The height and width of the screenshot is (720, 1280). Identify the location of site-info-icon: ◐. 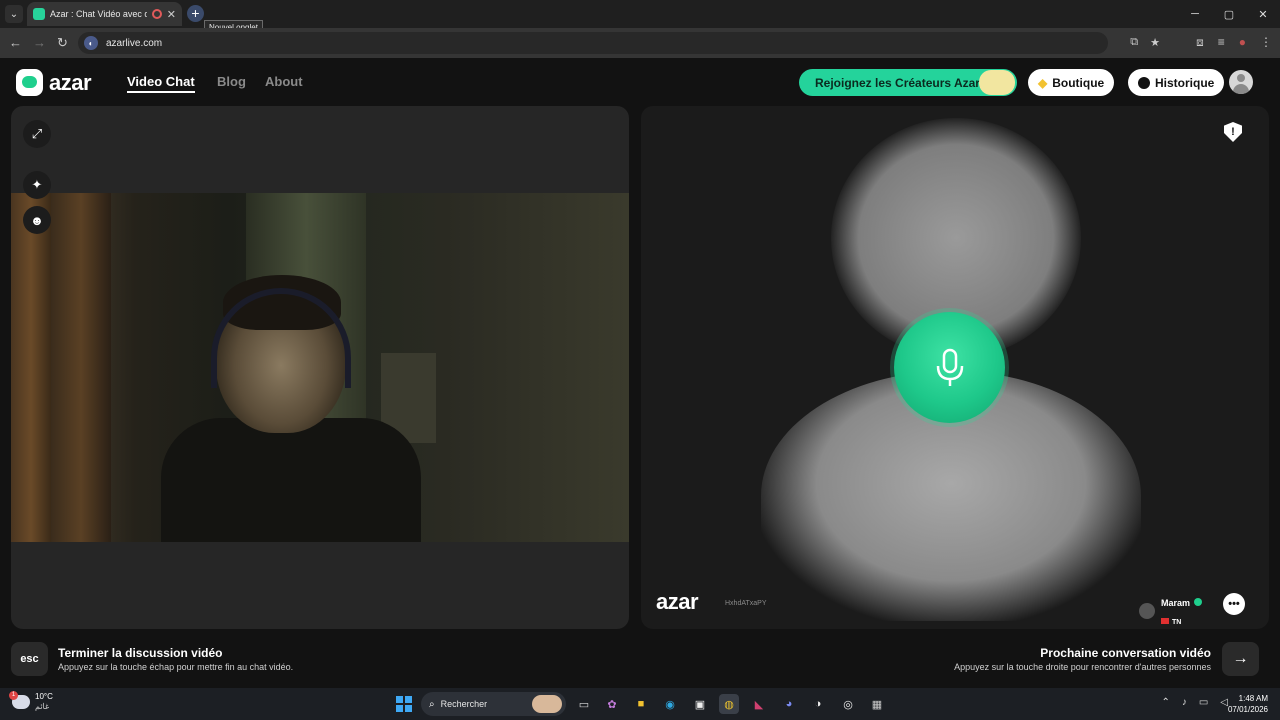
(91, 43).